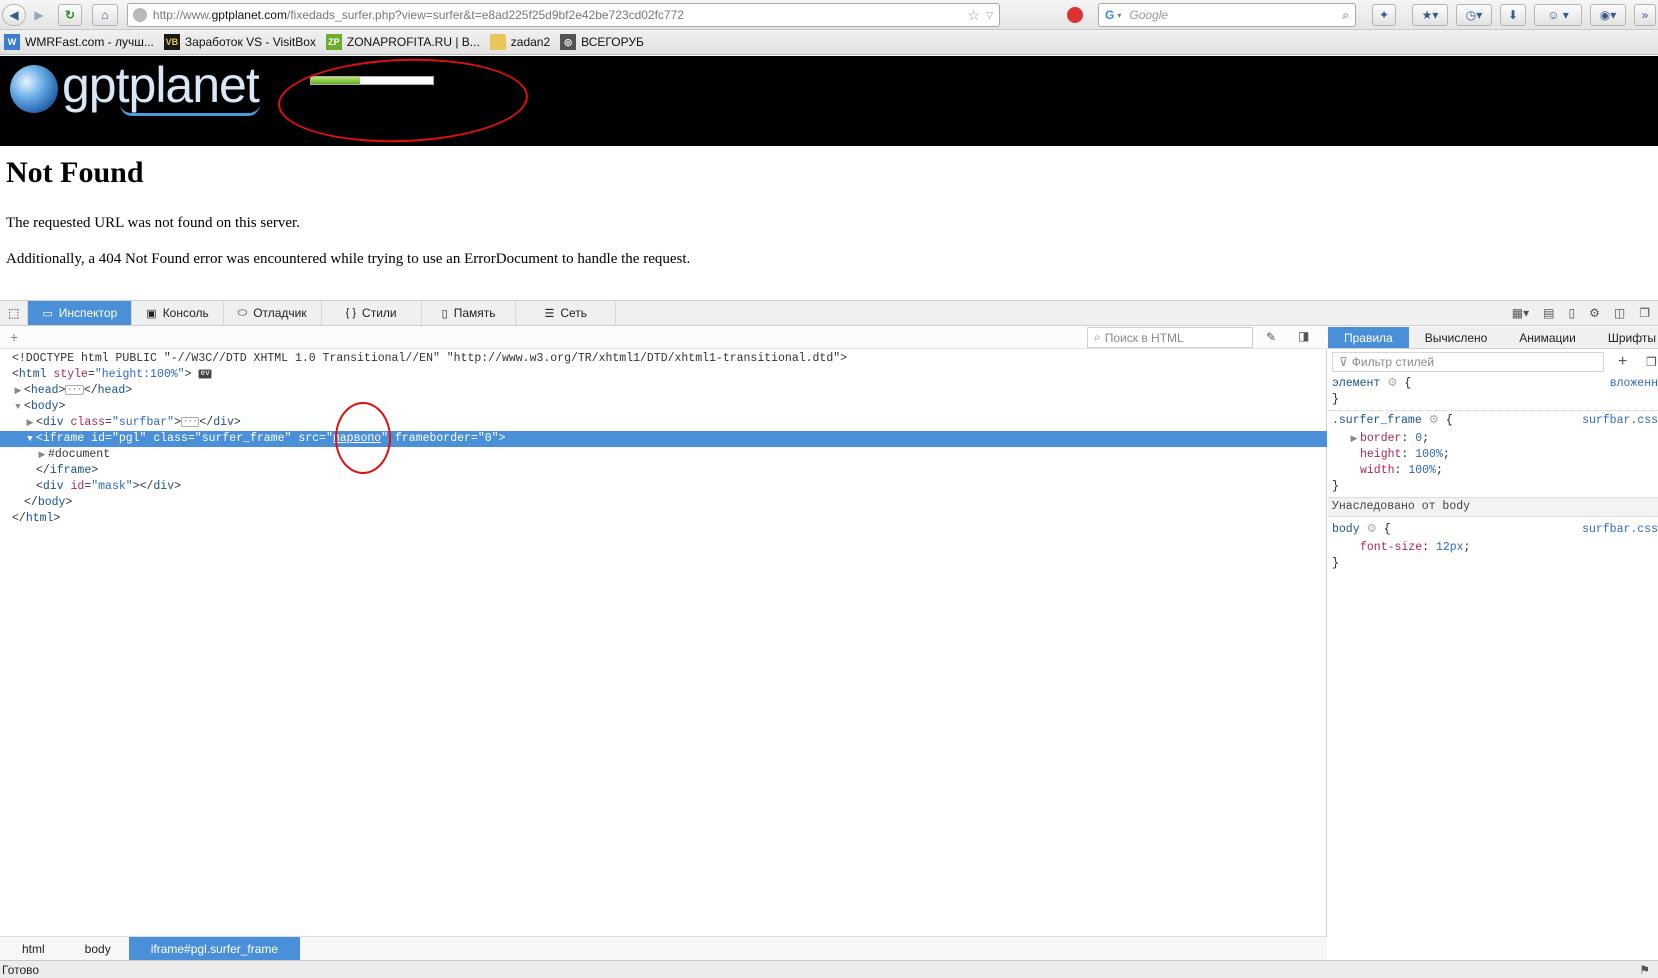 This screenshot has height=978, width=1658. What do you see at coordinates (1513, 15) in the screenshot?
I see `downloads-button: ⬇` at bounding box center [1513, 15].